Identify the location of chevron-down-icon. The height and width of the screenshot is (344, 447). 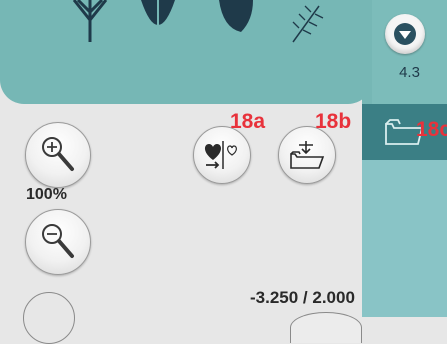
(405, 34).